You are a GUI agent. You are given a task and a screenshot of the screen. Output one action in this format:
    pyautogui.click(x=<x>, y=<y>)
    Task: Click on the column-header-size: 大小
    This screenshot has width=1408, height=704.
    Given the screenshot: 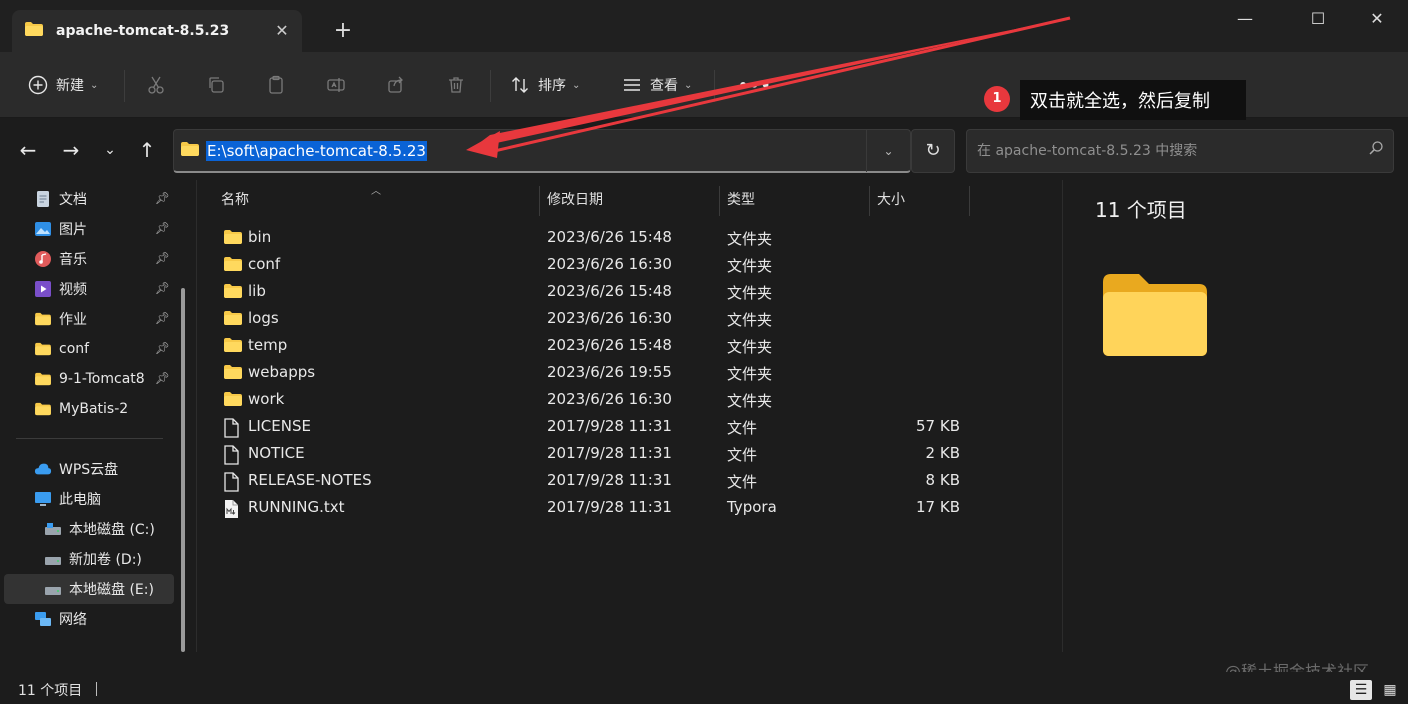 What is the action you would take?
    pyautogui.click(x=891, y=204)
    